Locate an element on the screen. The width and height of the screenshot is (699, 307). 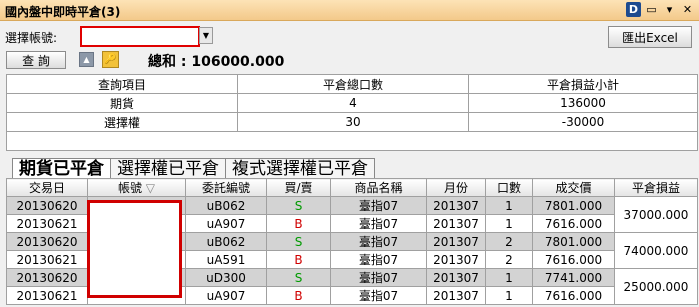
key-icon: 🔑 is located at coordinates (110, 59).